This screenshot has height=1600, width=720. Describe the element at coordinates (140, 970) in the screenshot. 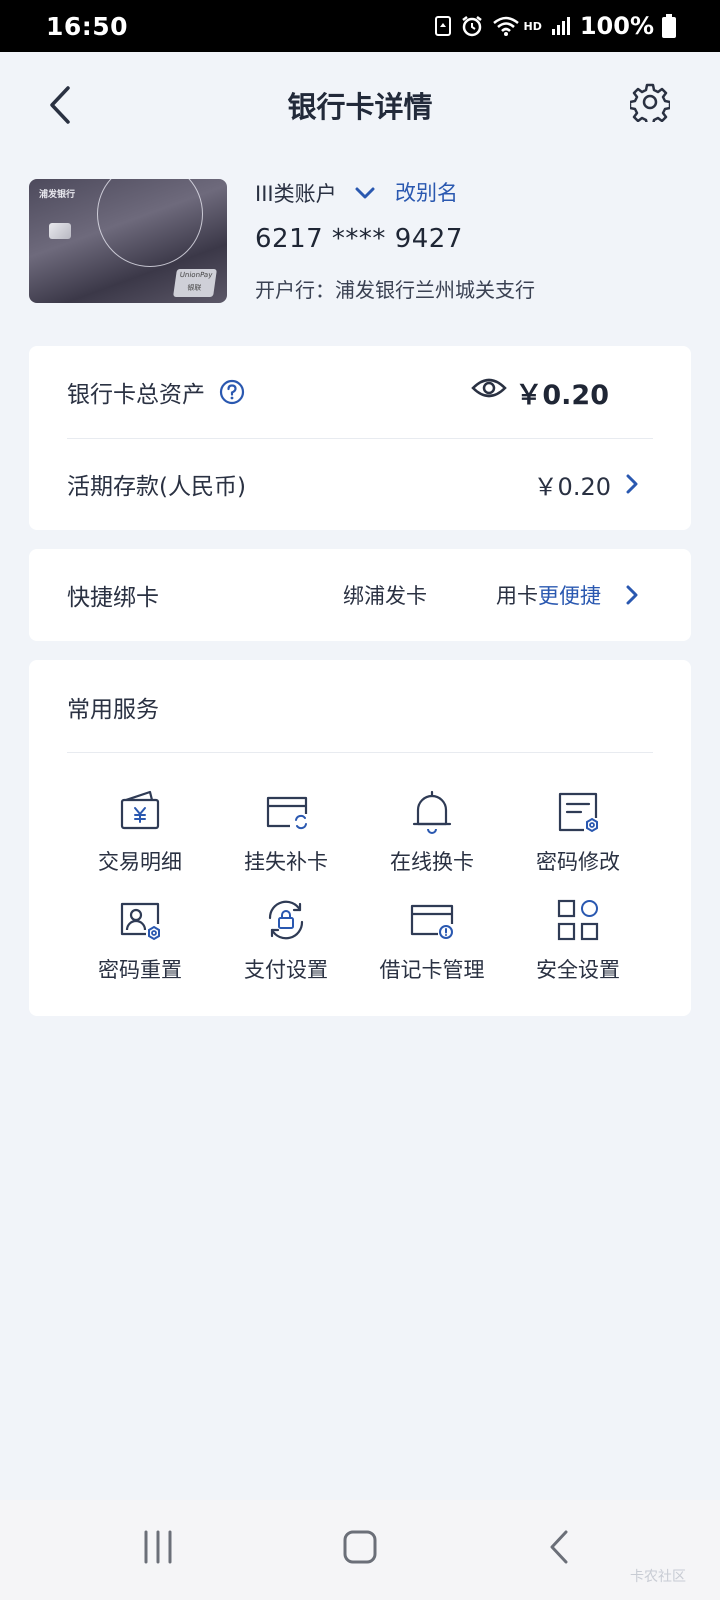

I see `service-label: 密码重置` at that location.